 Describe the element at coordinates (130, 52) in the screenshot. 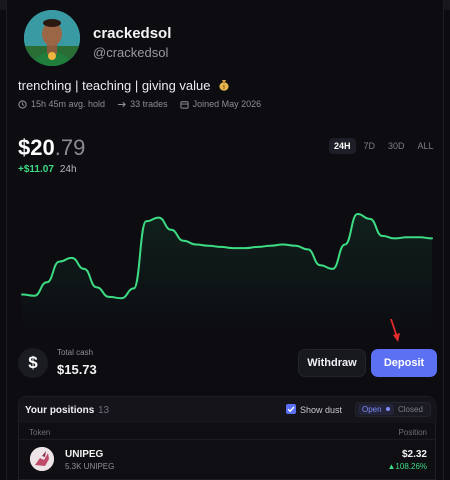

I see `profile-handle: @crackedsol` at that location.